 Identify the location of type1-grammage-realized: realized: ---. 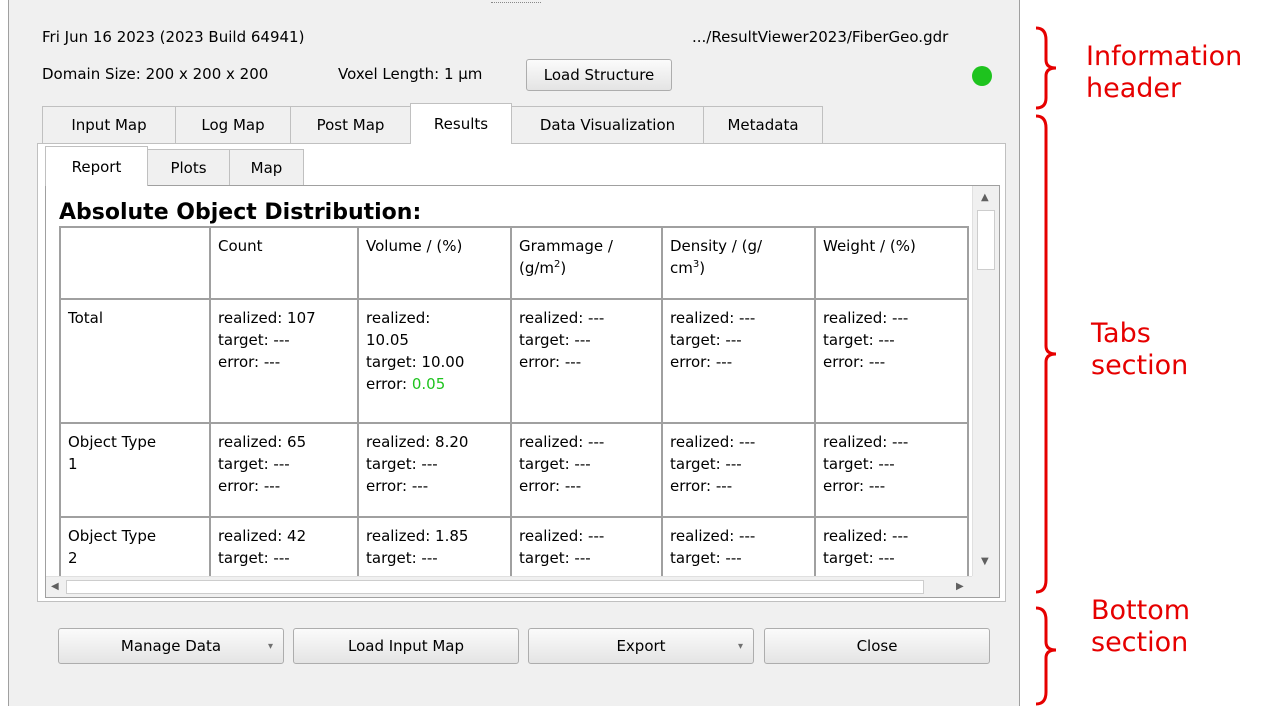
(562, 442).